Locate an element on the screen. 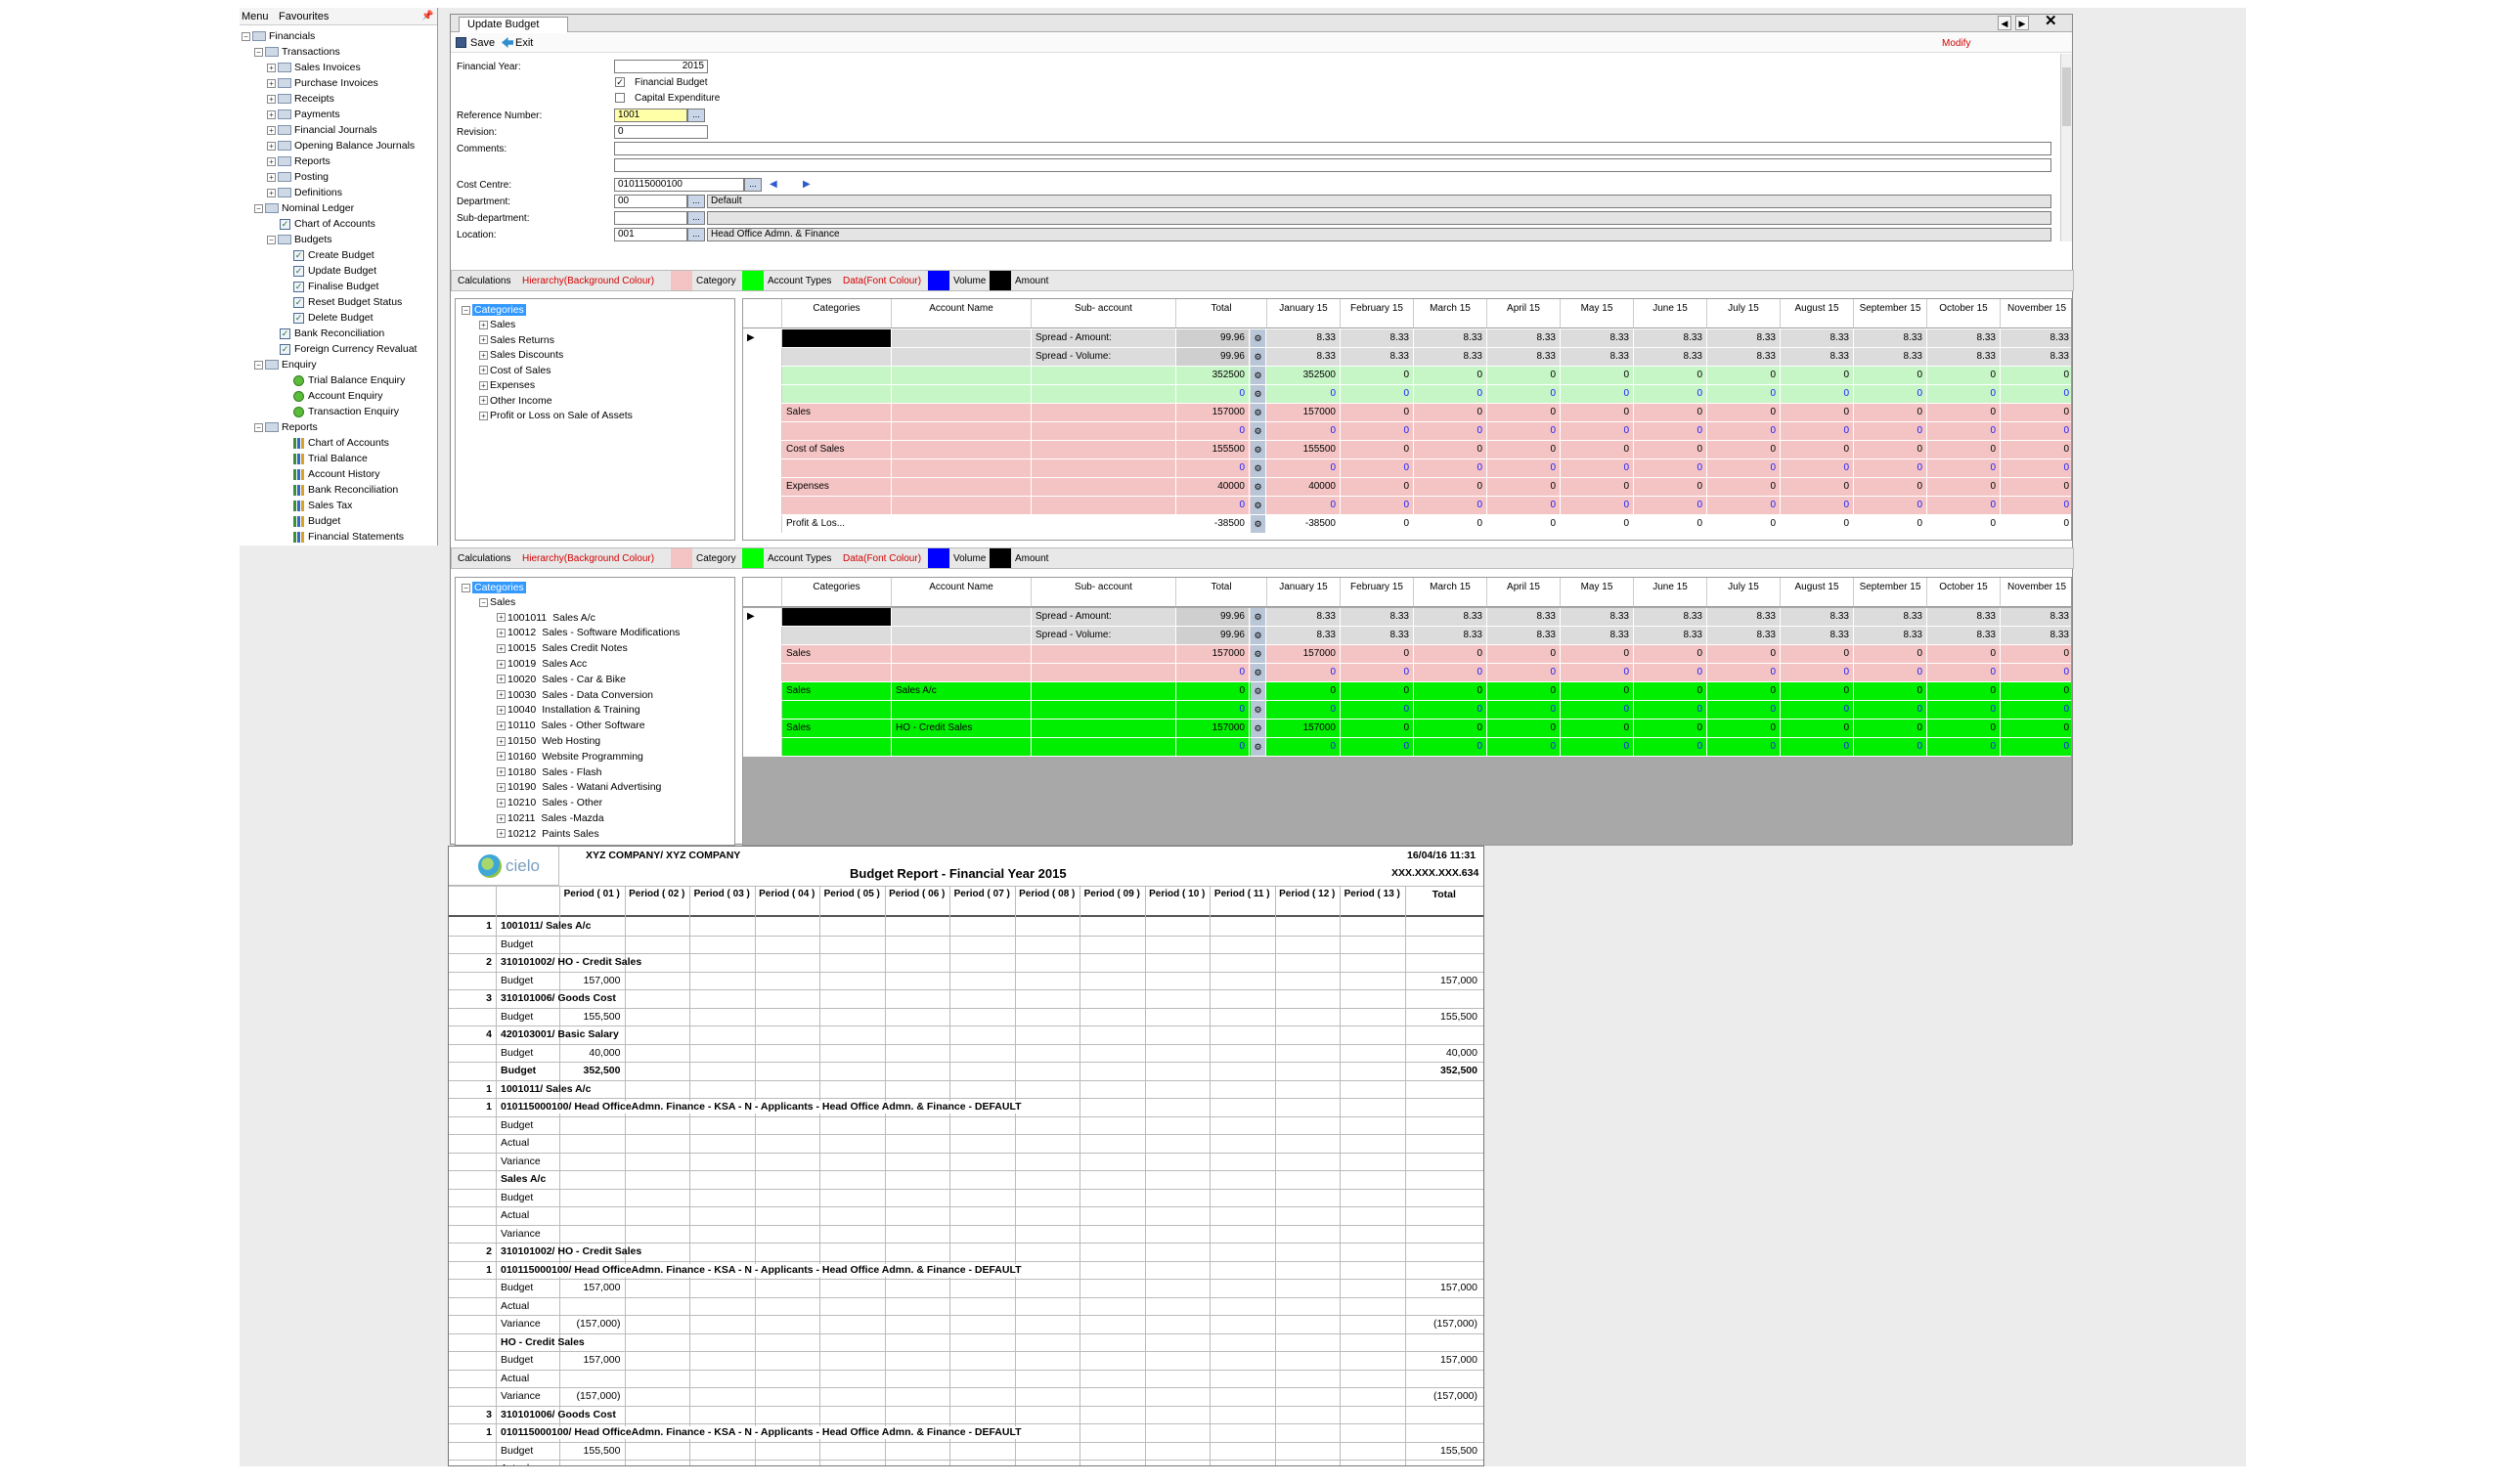  grid-column-header: Categories is located at coordinates (837, 313).